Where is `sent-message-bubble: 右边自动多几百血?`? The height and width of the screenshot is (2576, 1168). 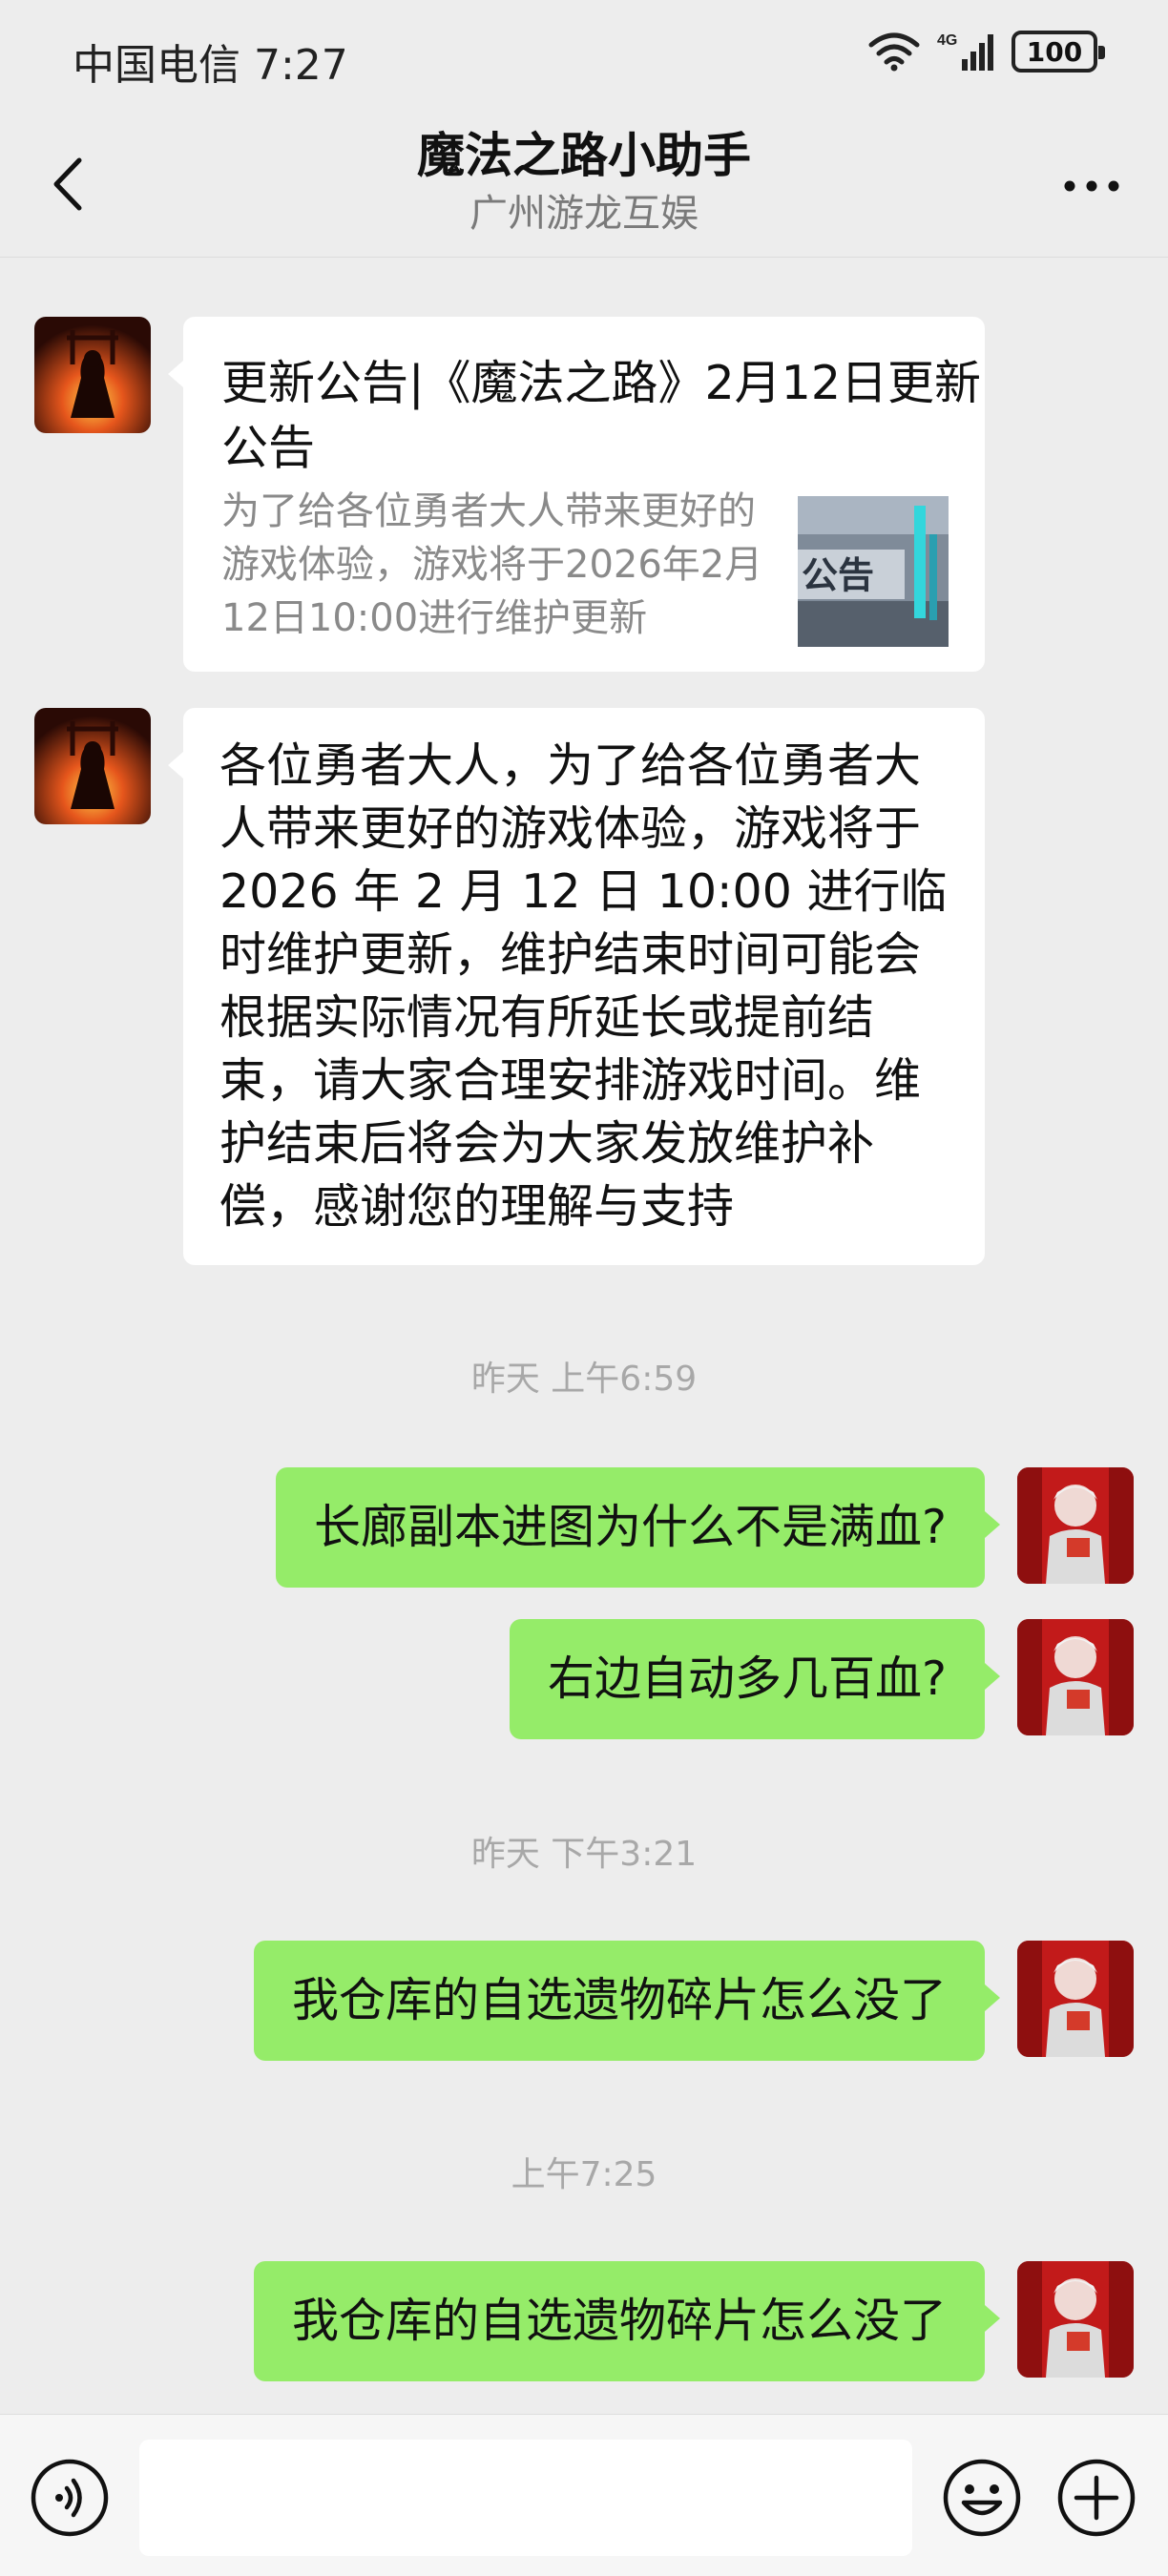
sent-message-bubble: 右边自动多几百血? is located at coordinates (755, 1679).